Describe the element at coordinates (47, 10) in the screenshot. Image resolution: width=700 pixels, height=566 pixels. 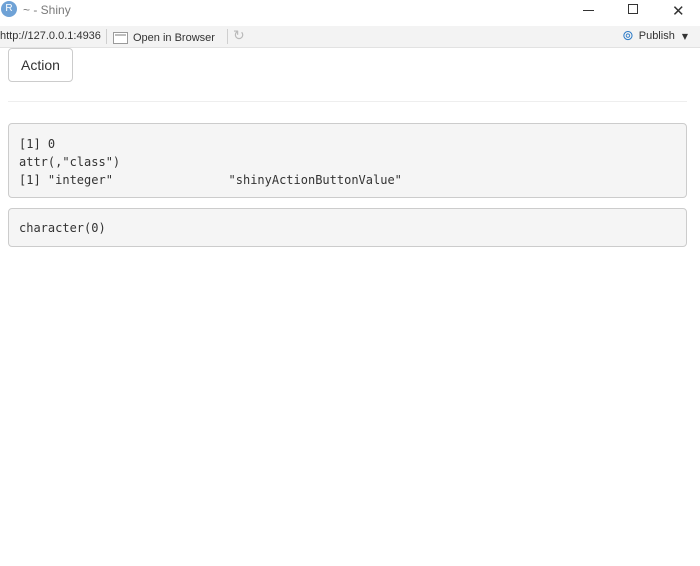
I see `window-title: ~ - Shiny` at that location.